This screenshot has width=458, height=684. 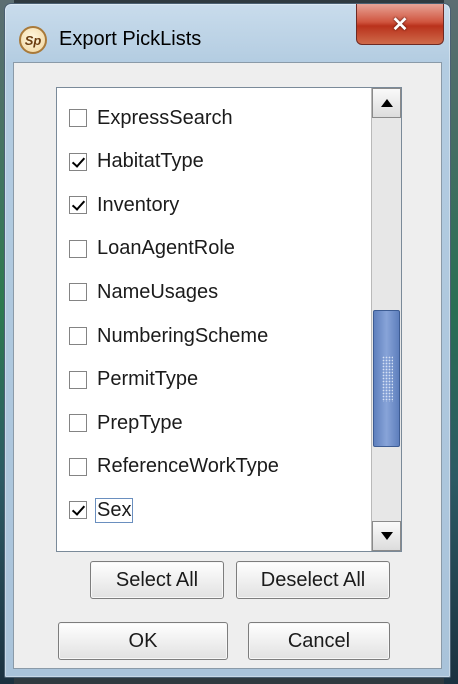 I want to click on cancel-button: Cancel, so click(x=319, y=641).